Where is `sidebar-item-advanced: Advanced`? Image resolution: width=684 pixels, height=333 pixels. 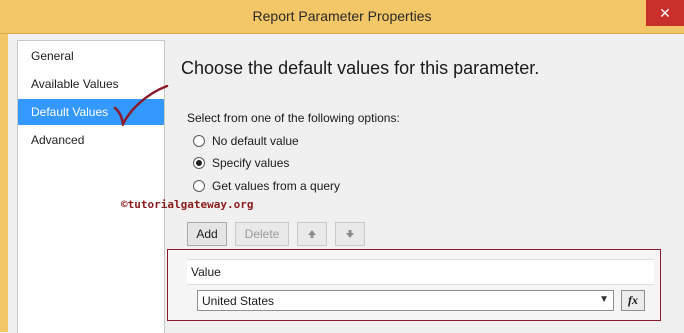
sidebar-item-advanced: Advanced is located at coordinates (91, 140).